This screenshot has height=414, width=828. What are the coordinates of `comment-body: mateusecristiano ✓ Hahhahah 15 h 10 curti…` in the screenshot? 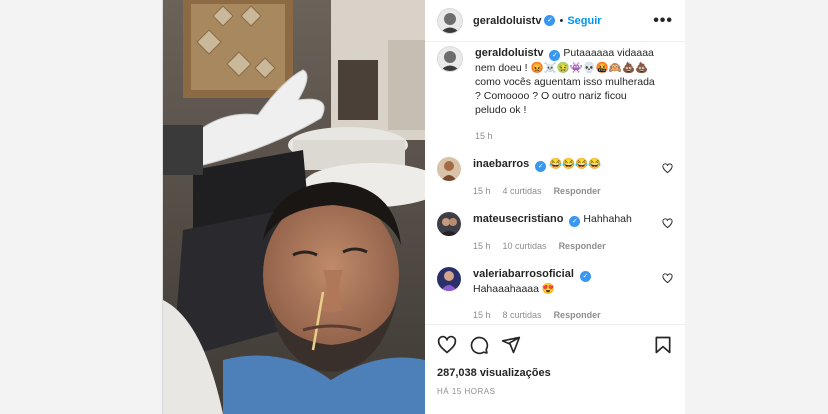 It's located at (573, 232).